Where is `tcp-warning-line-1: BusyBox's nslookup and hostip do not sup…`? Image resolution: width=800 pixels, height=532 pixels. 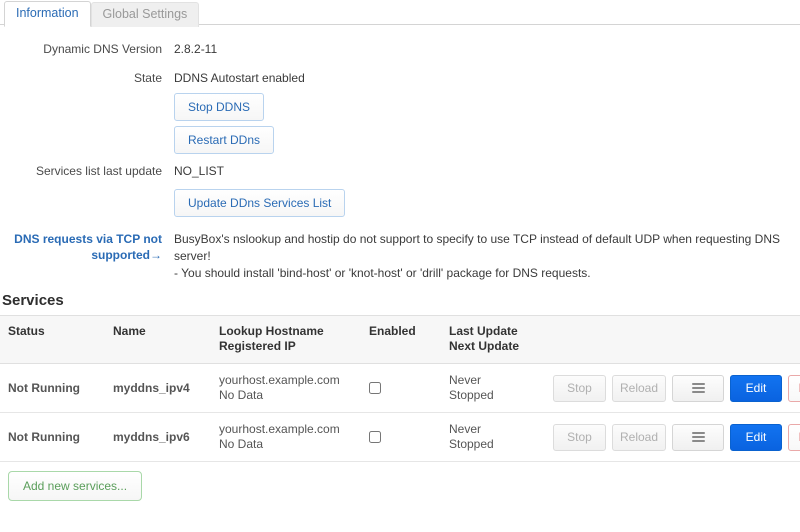 tcp-warning-line-1: BusyBox's nslookup and hostip do not sup… is located at coordinates (477, 247).